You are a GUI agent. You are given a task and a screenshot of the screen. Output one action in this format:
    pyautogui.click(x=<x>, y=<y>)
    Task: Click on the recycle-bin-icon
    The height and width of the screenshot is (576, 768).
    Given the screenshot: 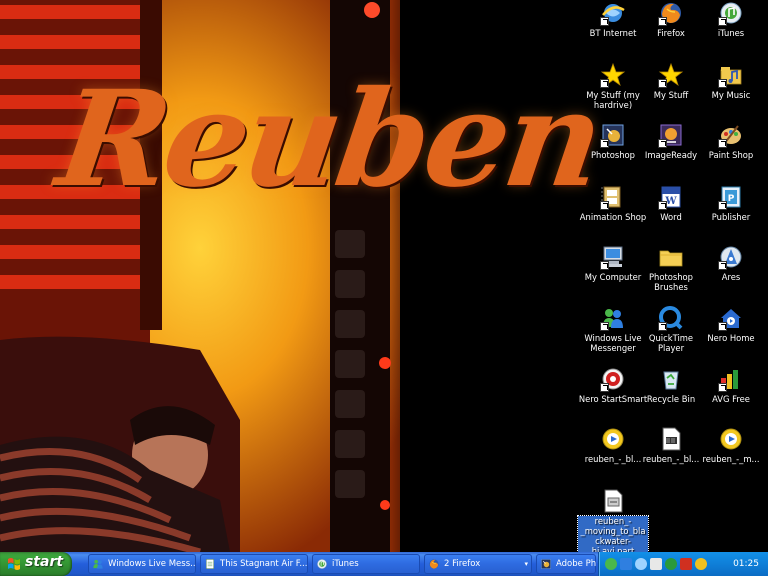 What is the action you would take?
    pyautogui.click(x=671, y=379)
    